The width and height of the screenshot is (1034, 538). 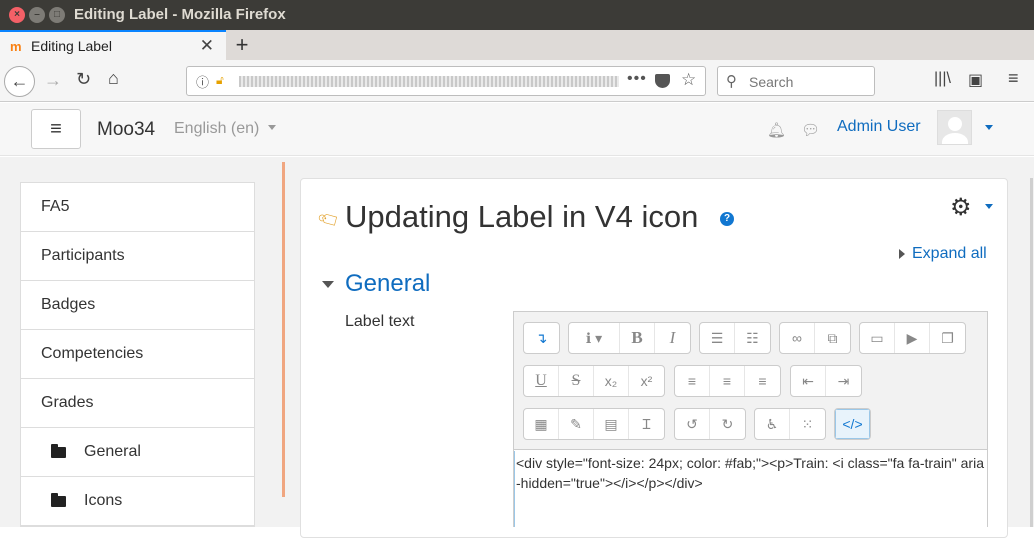 What do you see at coordinates (137, 256) in the screenshot?
I see `drawer-item-participants: Participants` at bounding box center [137, 256].